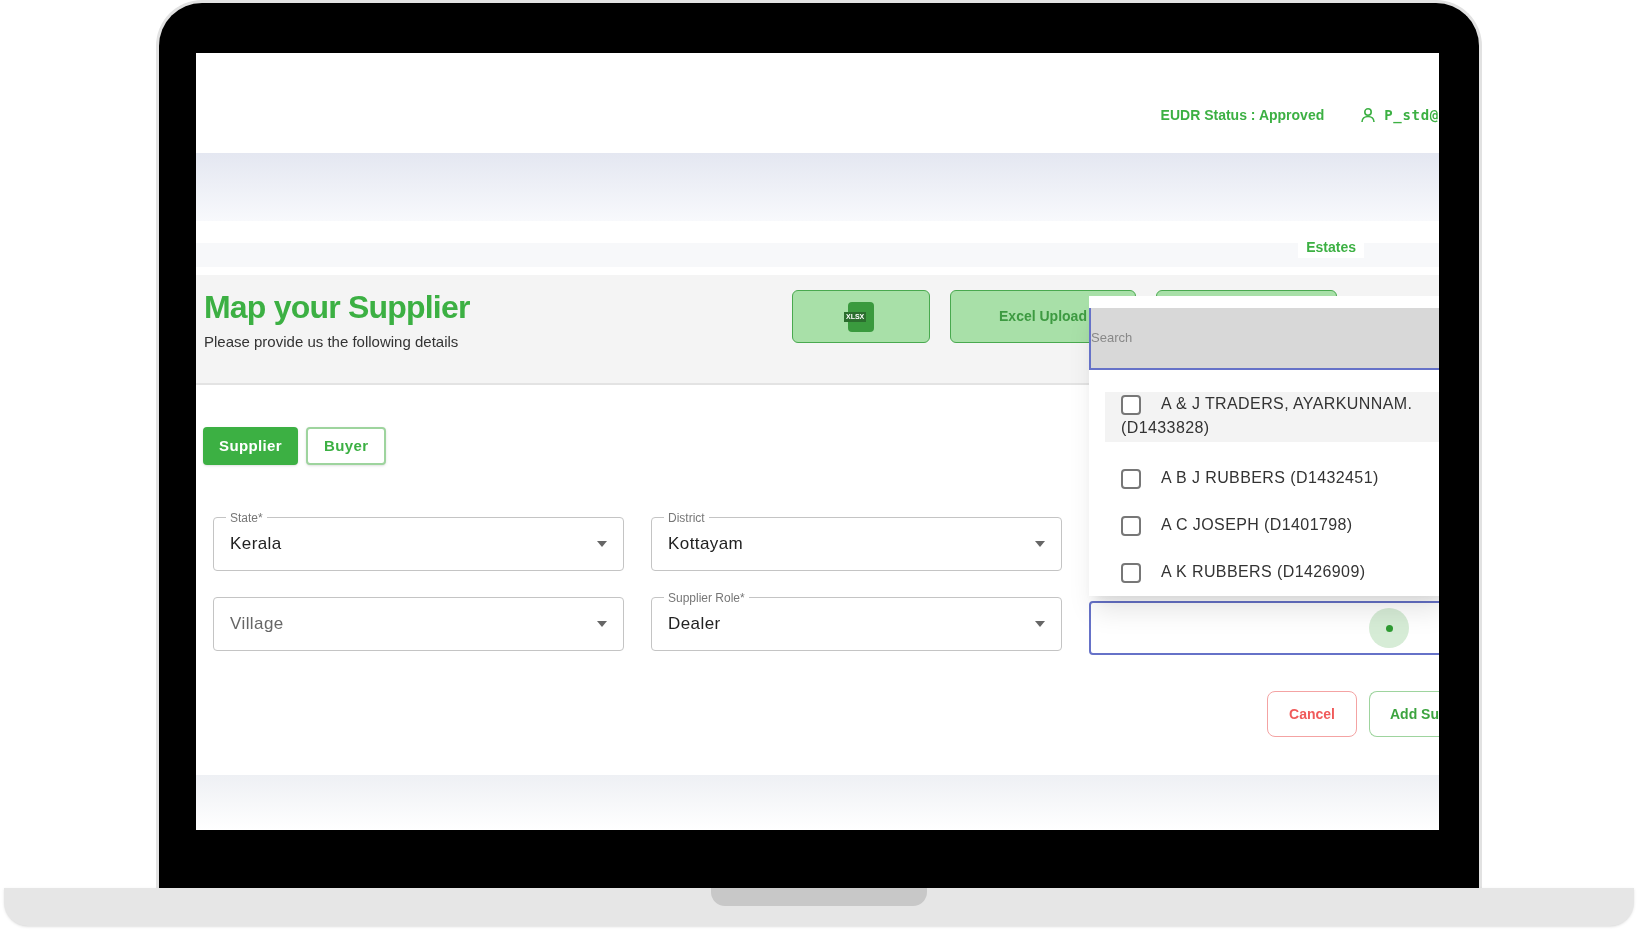 The height and width of the screenshot is (940, 1638). I want to click on eudr-status: EUDR Status : Approved, so click(1242, 115).